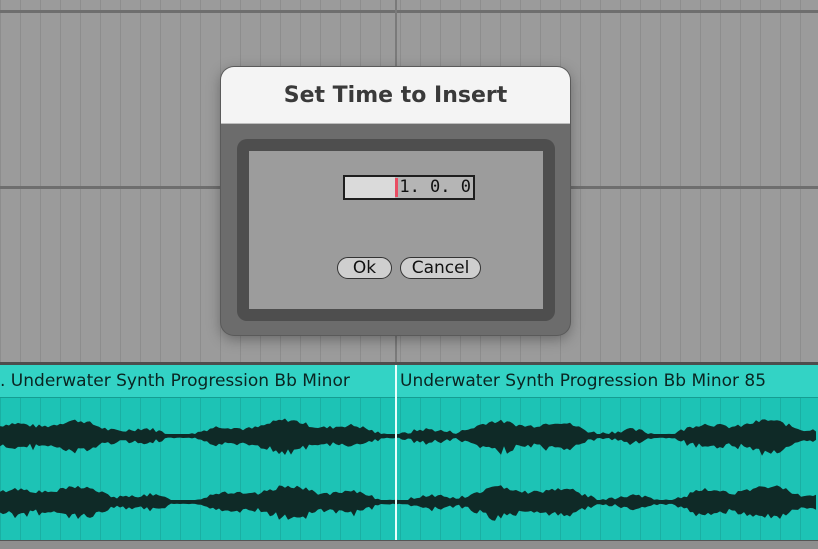 This screenshot has height=549, width=818. What do you see at coordinates (440, 268) in the screenshot?
I see `cancel-button: Cancel` at bounding box center [440, 268].